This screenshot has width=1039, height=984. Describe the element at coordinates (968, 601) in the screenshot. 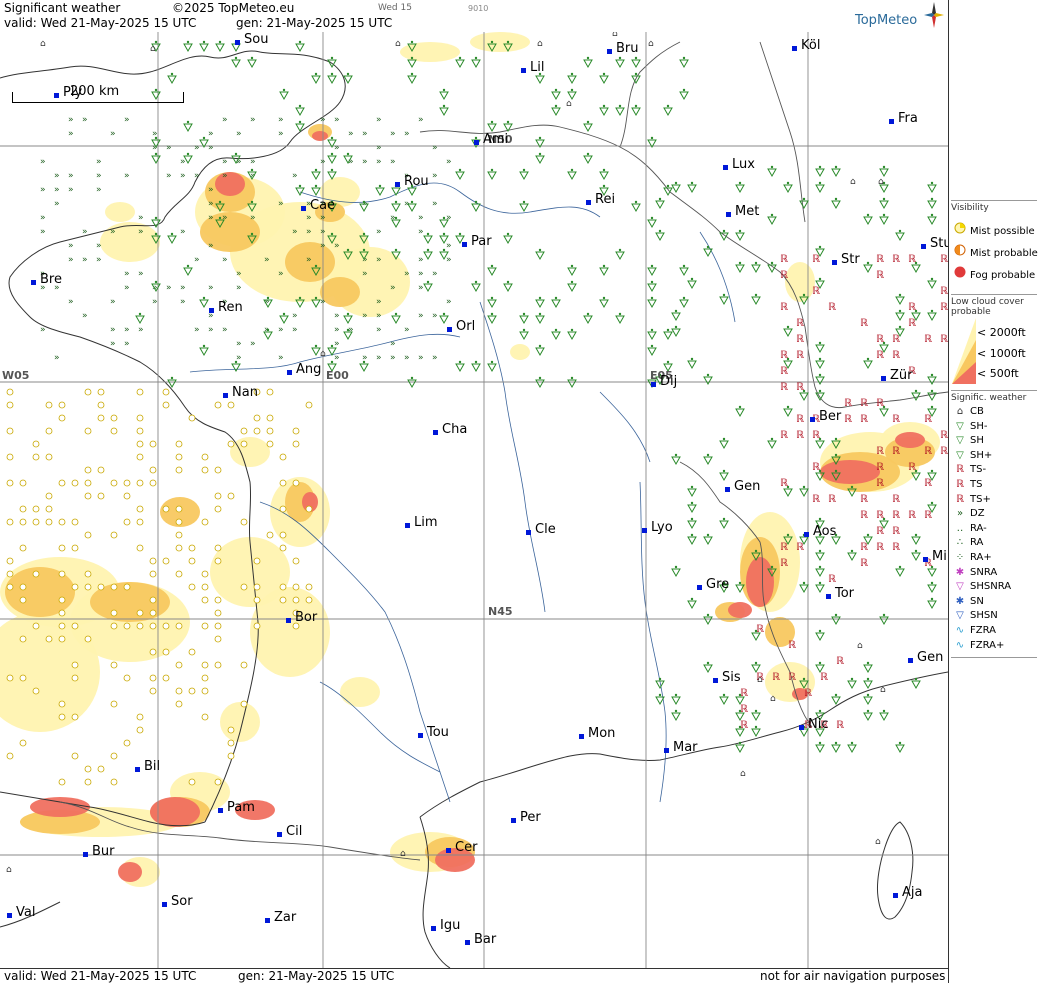

I see `legend-weather-item: ✱ SN` at that location.